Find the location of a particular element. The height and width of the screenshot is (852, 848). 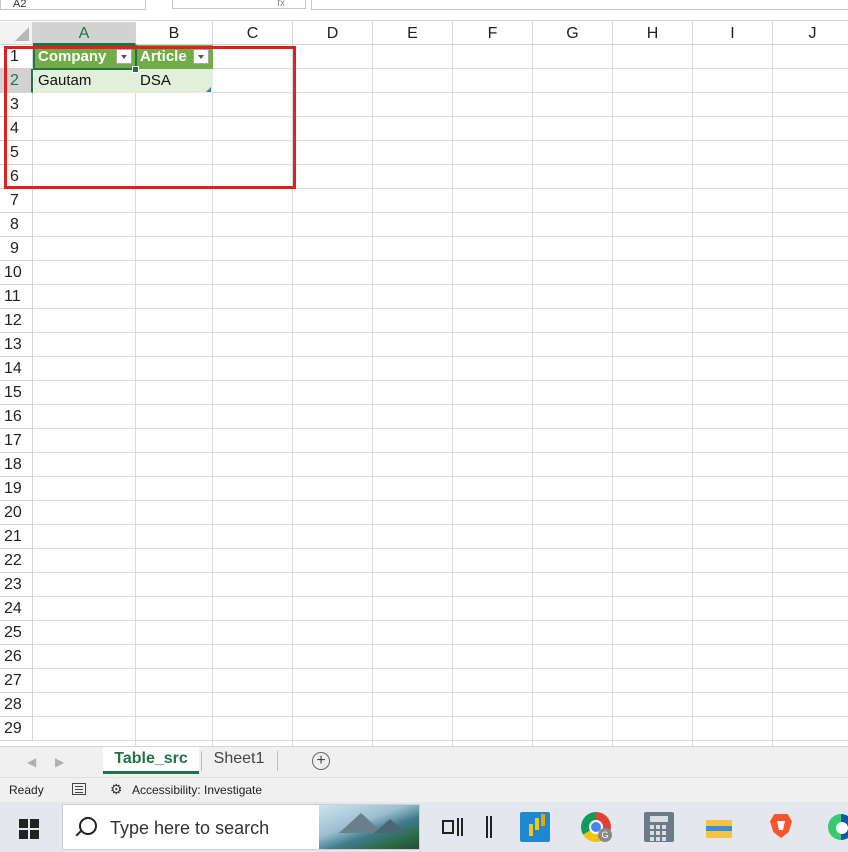

windows-taskbar: Type here to search is located at coordinates (424, 827).